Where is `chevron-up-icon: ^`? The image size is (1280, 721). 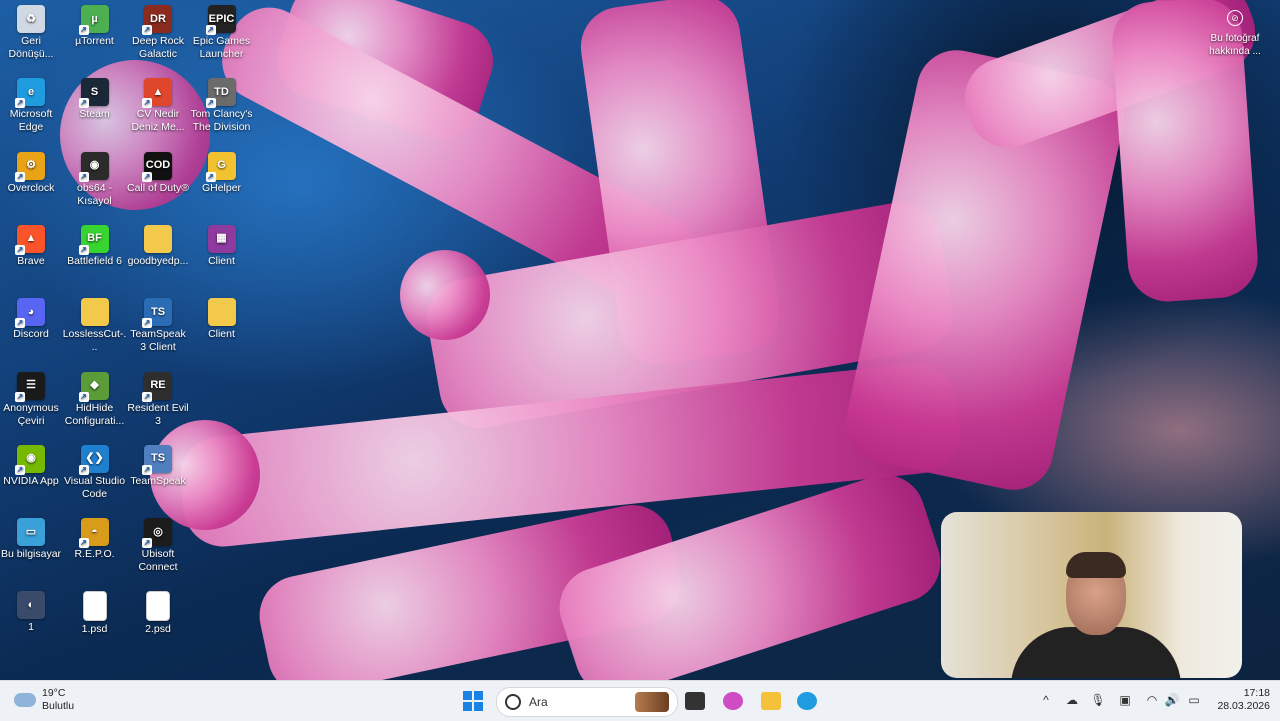 chevron-up-icon: ^ is located at coordinates (1046, 700).